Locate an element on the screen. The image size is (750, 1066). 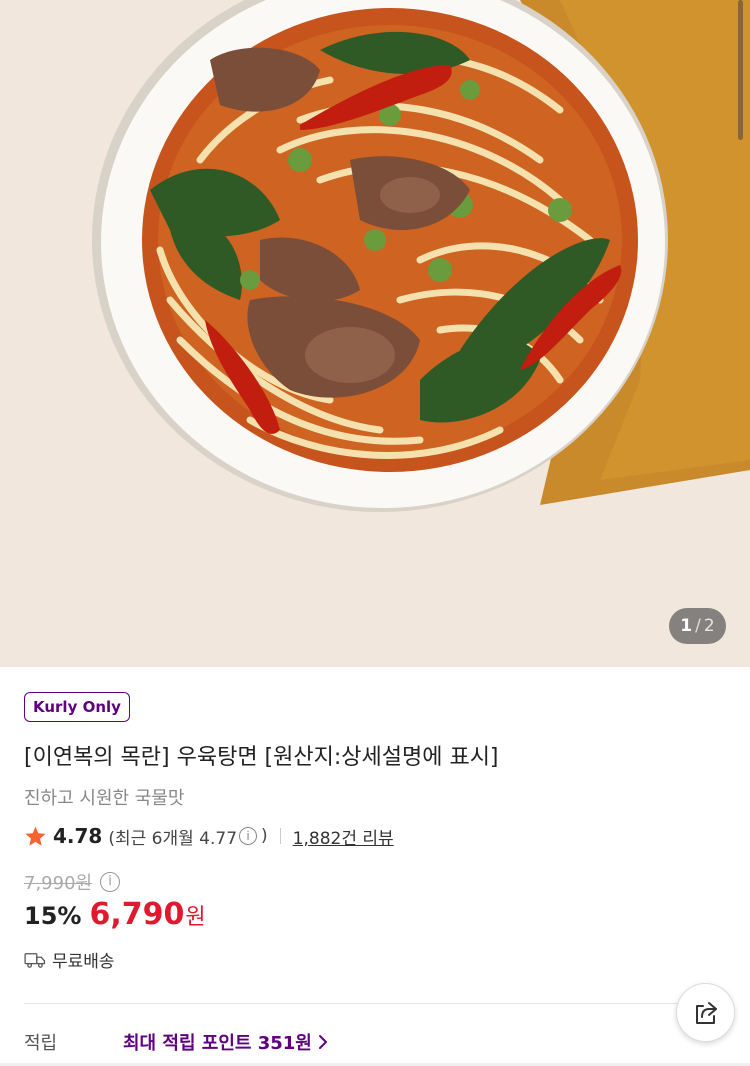
rating-score: 4.78 is located at coordinates (78, 836).